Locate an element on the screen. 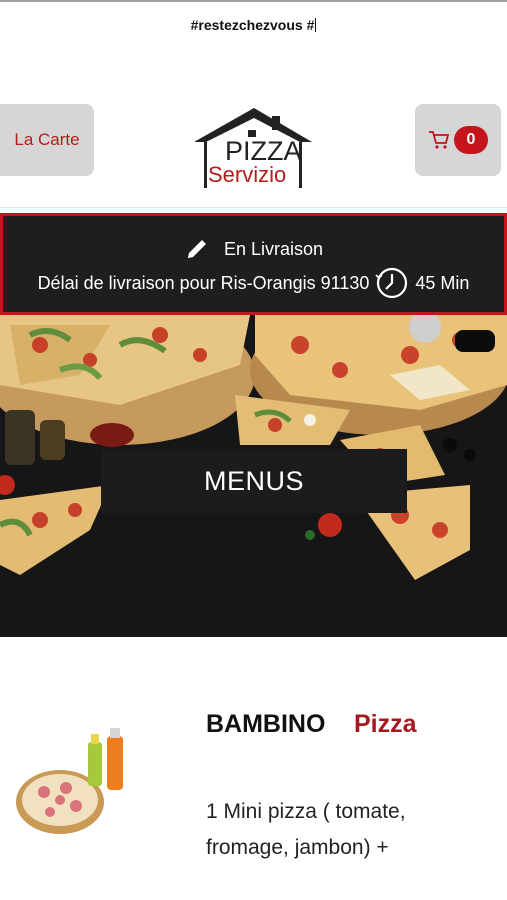 Image resolution: width=507 pixels, height=900 pixels. delivery-mode-row: En Livraison is located at coordinates (253, 249).